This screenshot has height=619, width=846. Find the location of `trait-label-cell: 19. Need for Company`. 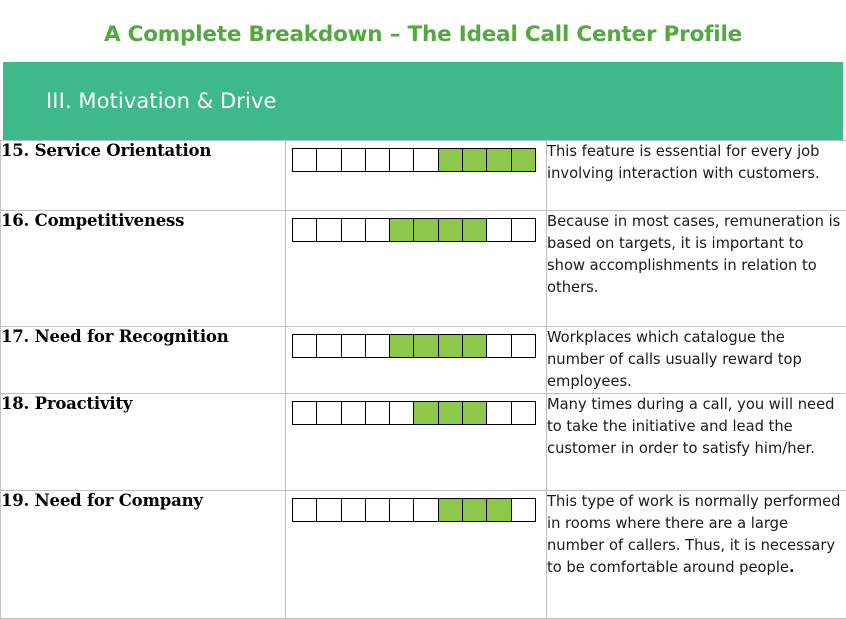

trait-label-cell: 19. Need for Company is located at coordinates (143, 555).